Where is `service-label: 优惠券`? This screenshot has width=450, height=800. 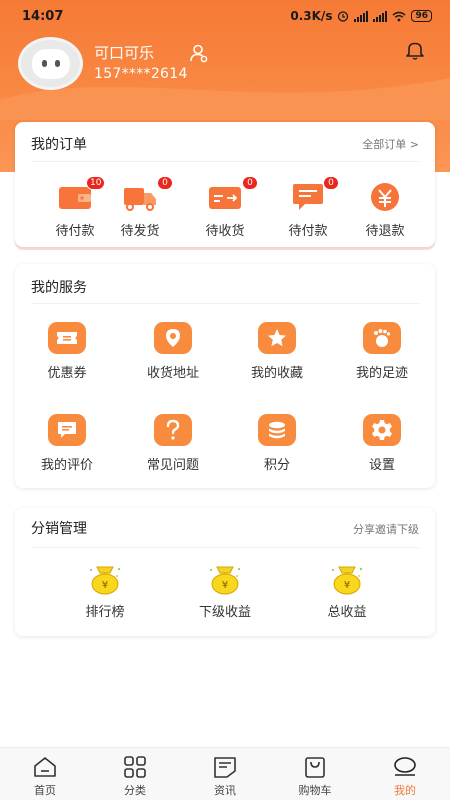 service-label: 优惠券 is located at coordinates (67, 373).